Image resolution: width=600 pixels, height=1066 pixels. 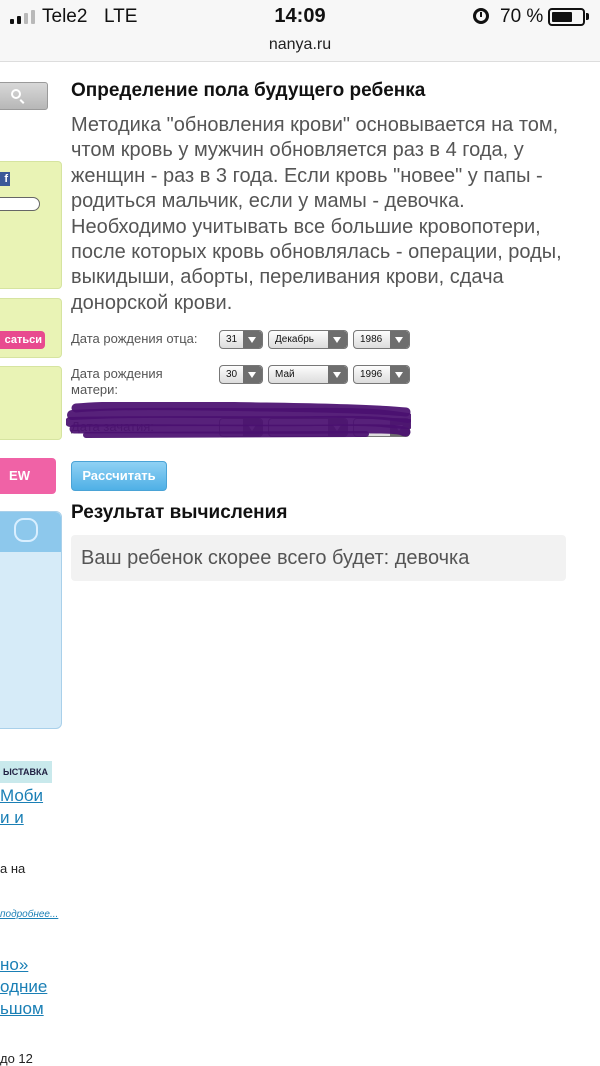 What do you see at coordinates (232, 374) in the screenshot?
I see `mother-day-value: 30` at bounding box center [232, 374].